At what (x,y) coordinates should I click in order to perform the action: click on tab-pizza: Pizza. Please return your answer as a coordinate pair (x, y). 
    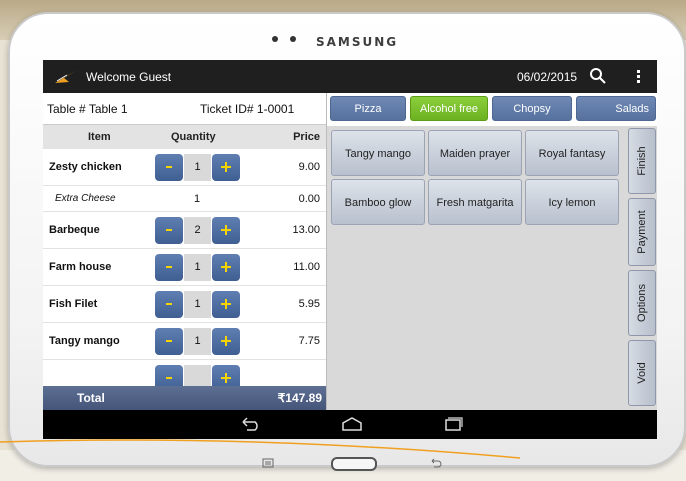
    Looking at the image, I should click on (368, 108).